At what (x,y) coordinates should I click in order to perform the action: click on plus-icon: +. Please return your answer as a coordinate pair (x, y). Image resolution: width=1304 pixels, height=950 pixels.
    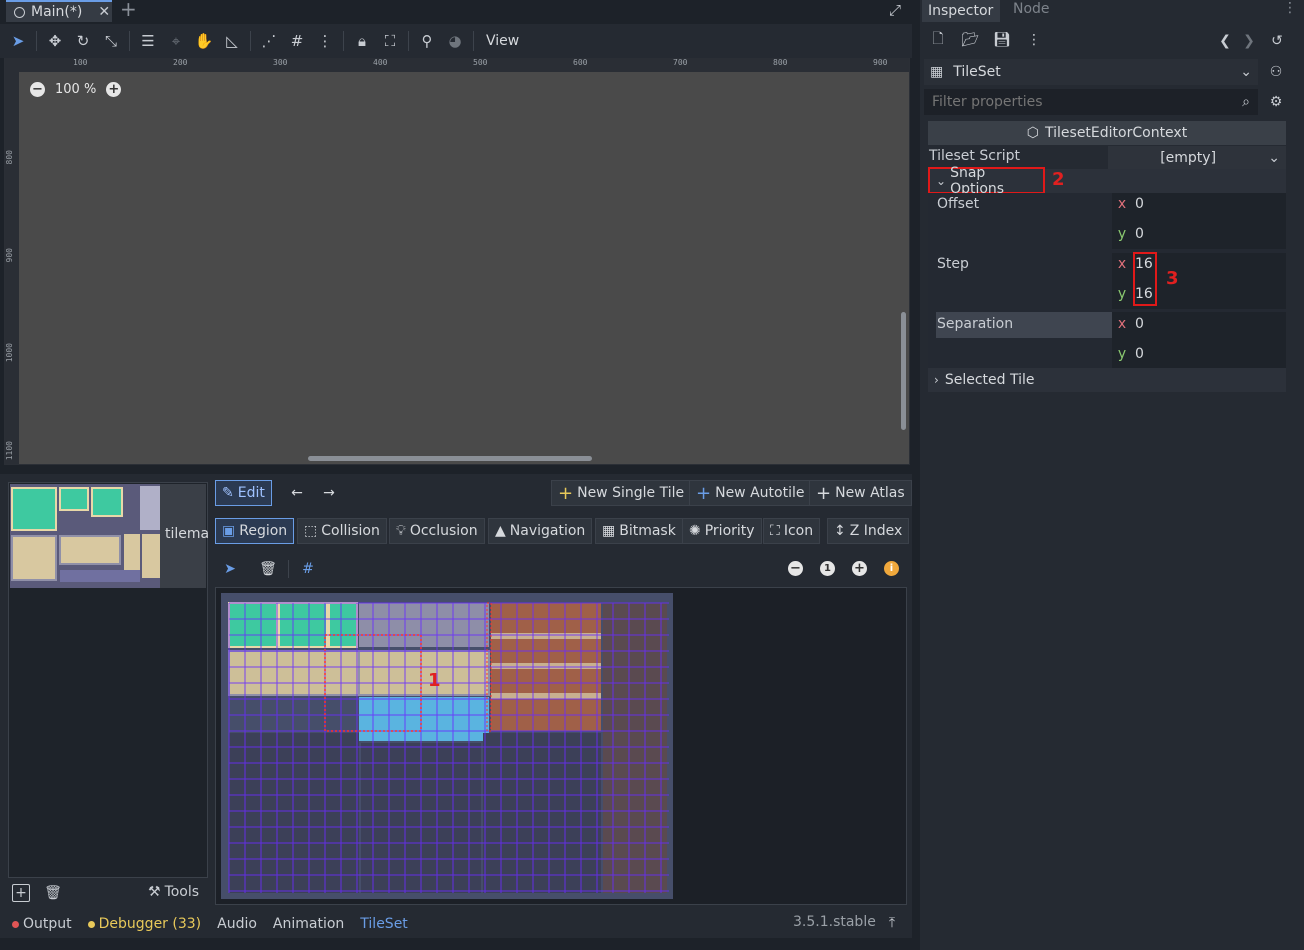
    Looking at the image, I should click on (824, 493).